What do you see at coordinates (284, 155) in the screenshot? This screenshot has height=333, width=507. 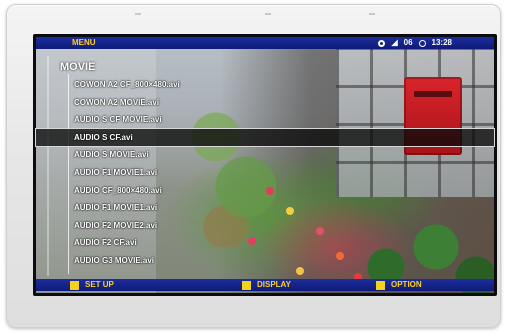 I see `file-list-item: AUDIO S MOVIE.avi` at bounding box center [284, 155].